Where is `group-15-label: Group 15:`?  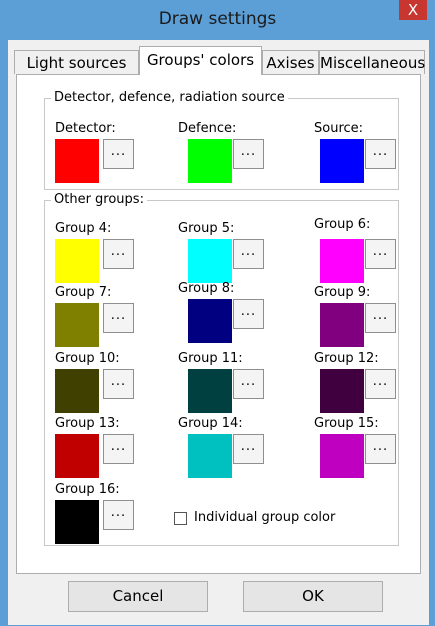
group-15-label: Group 15: is located at coordinates (346, 423).